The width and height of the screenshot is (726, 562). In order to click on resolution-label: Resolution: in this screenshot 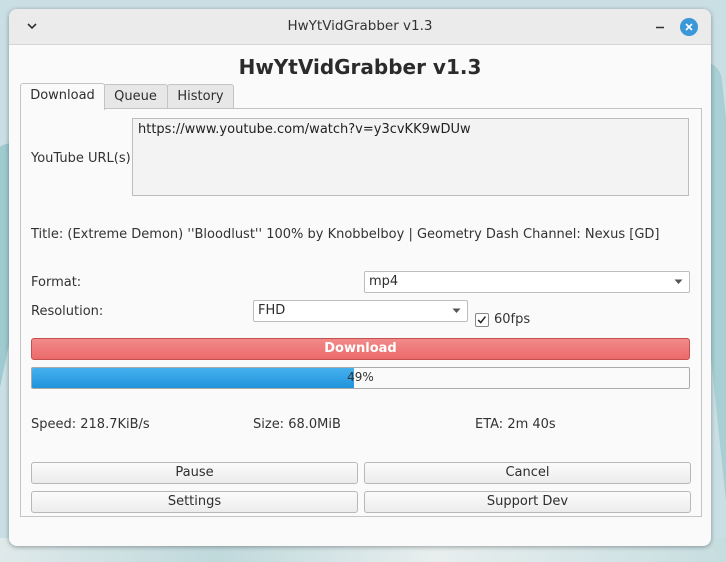, I will do `click(67, 311)`.